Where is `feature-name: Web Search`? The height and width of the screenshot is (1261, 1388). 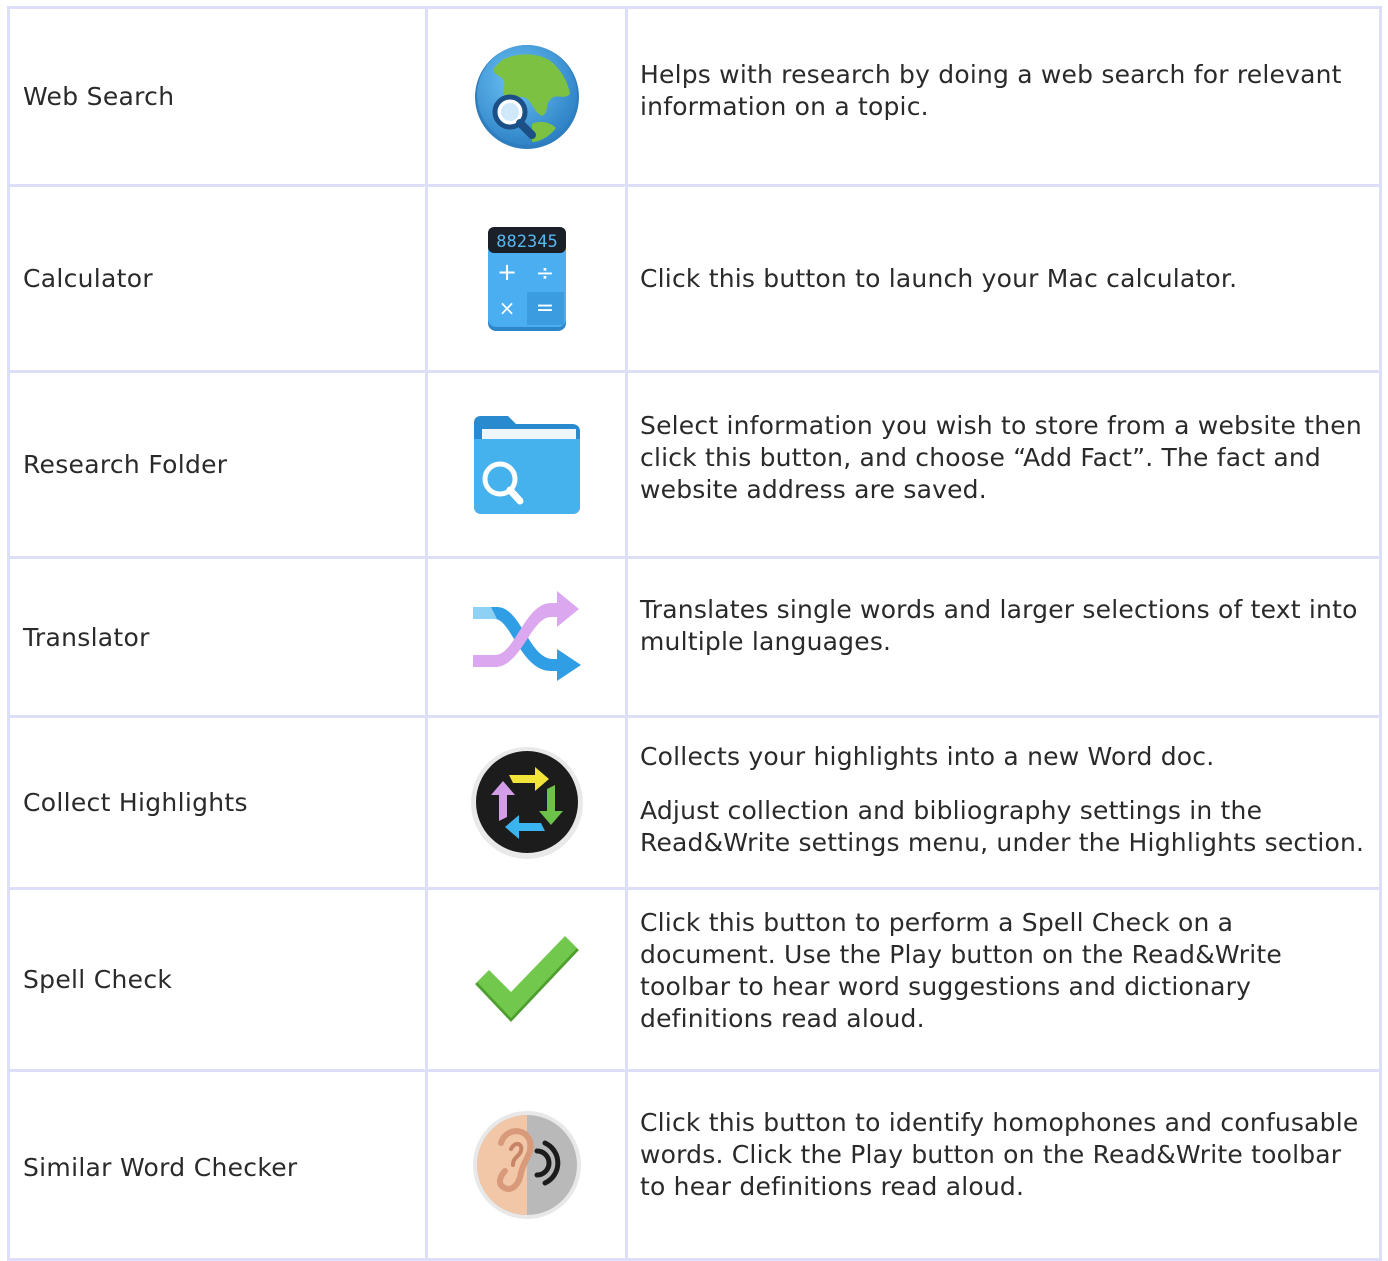
feature-name: Web Search is located at coordinates (217, 96).